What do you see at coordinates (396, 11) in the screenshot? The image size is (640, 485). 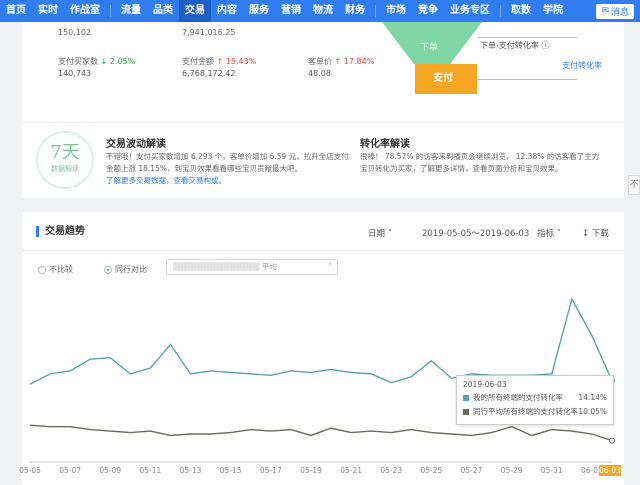 I see `nav-item-11: 市场` at bounding box center [396, 11].